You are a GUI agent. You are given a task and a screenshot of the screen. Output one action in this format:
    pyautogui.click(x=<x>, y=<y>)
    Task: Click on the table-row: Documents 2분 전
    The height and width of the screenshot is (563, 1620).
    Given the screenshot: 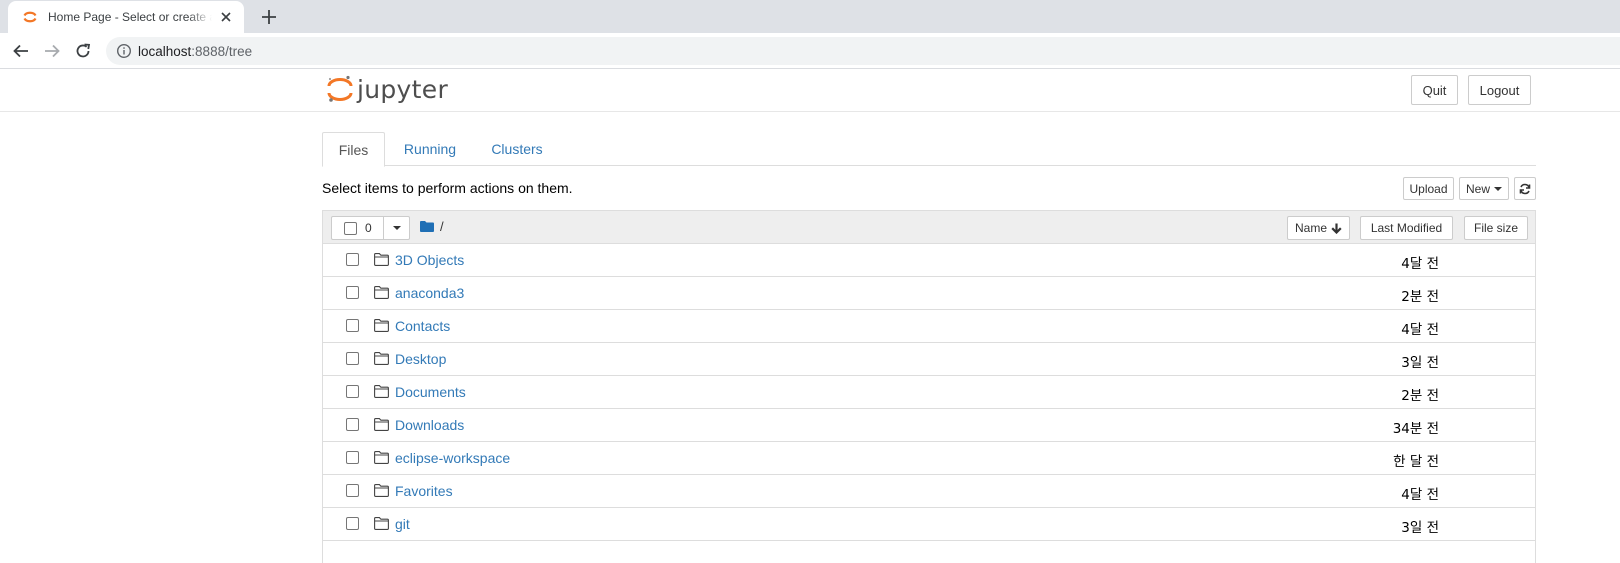 What is the action you would take?
    pyautogui.click(x=929, y=392)
    